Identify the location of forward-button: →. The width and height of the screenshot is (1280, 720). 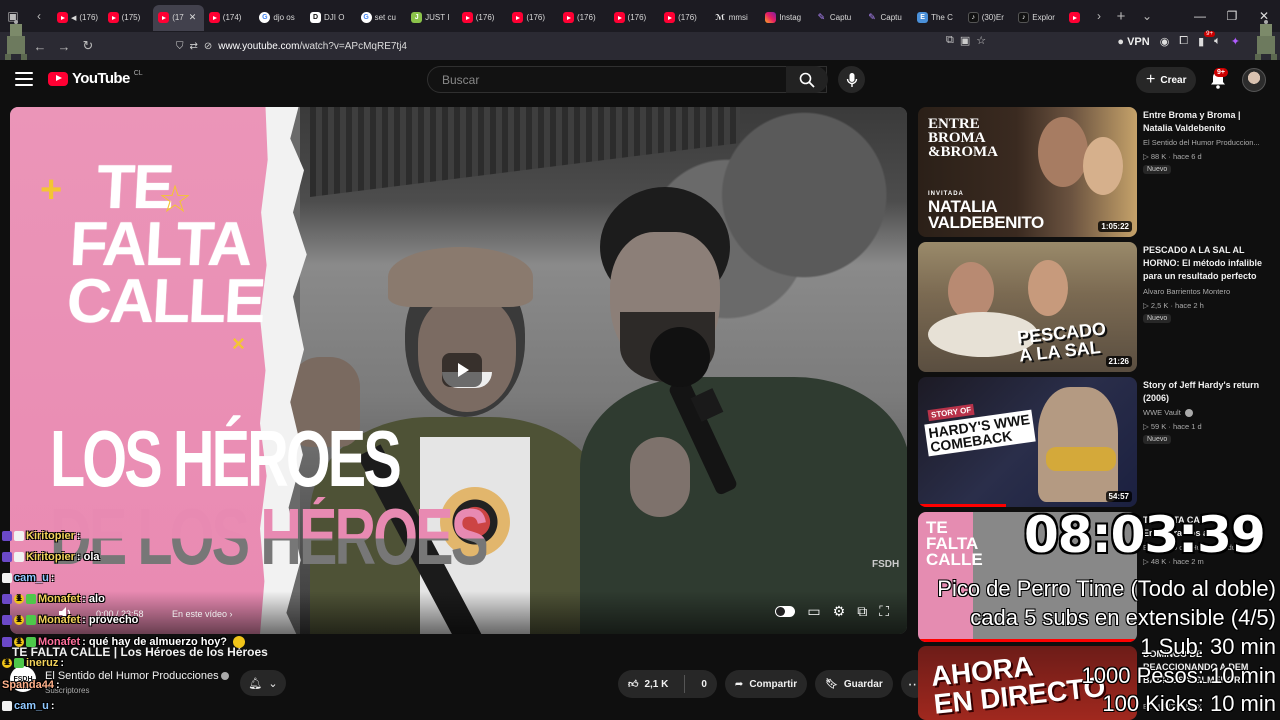
(64, 46).